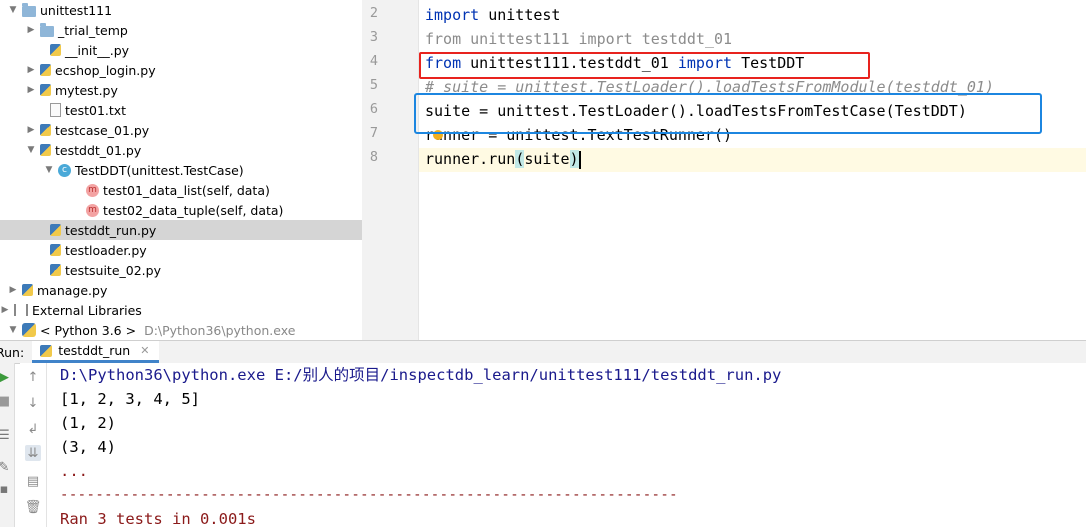  I want to click on tab-testddt-run: testddt_run ✕, so click(96, 352).